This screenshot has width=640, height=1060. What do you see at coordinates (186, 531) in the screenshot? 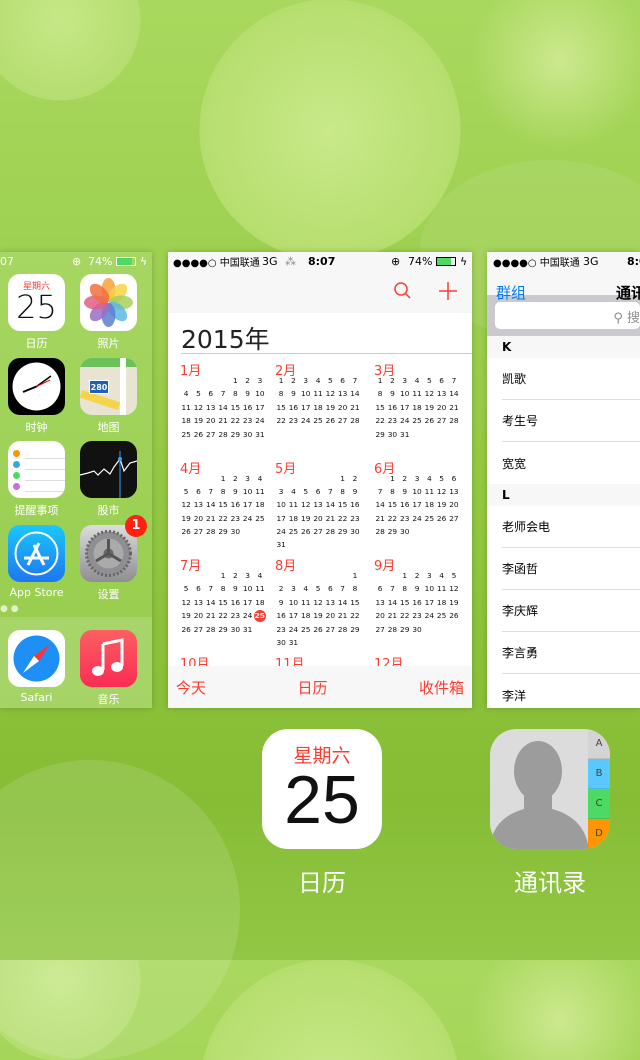
I see `day: 26` at bounding box center [186, 531].